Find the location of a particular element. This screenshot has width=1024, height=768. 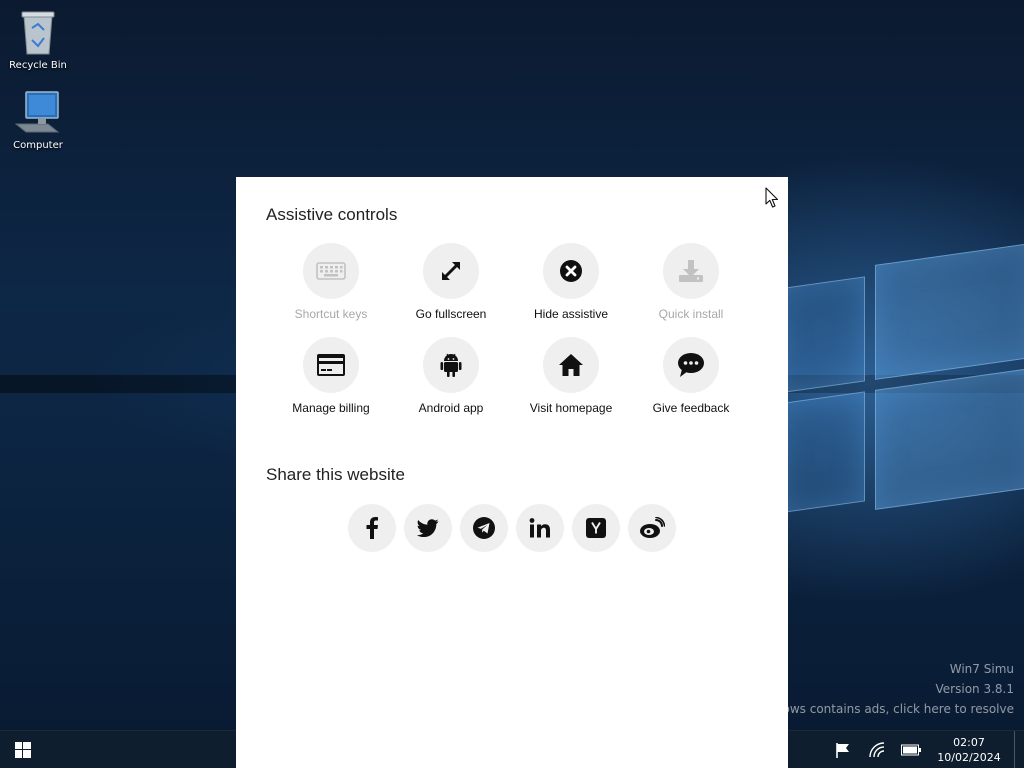

weibo-icon is located at coordinates (652, 527).